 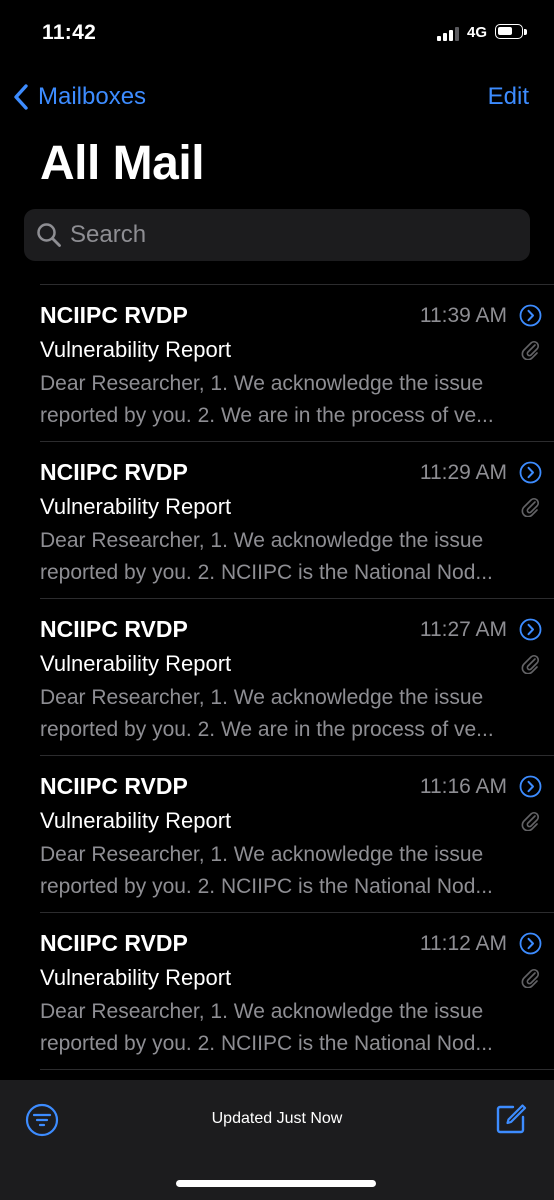 I want to click on mail-time: 11:27 AM, so click(x=463, y=629).